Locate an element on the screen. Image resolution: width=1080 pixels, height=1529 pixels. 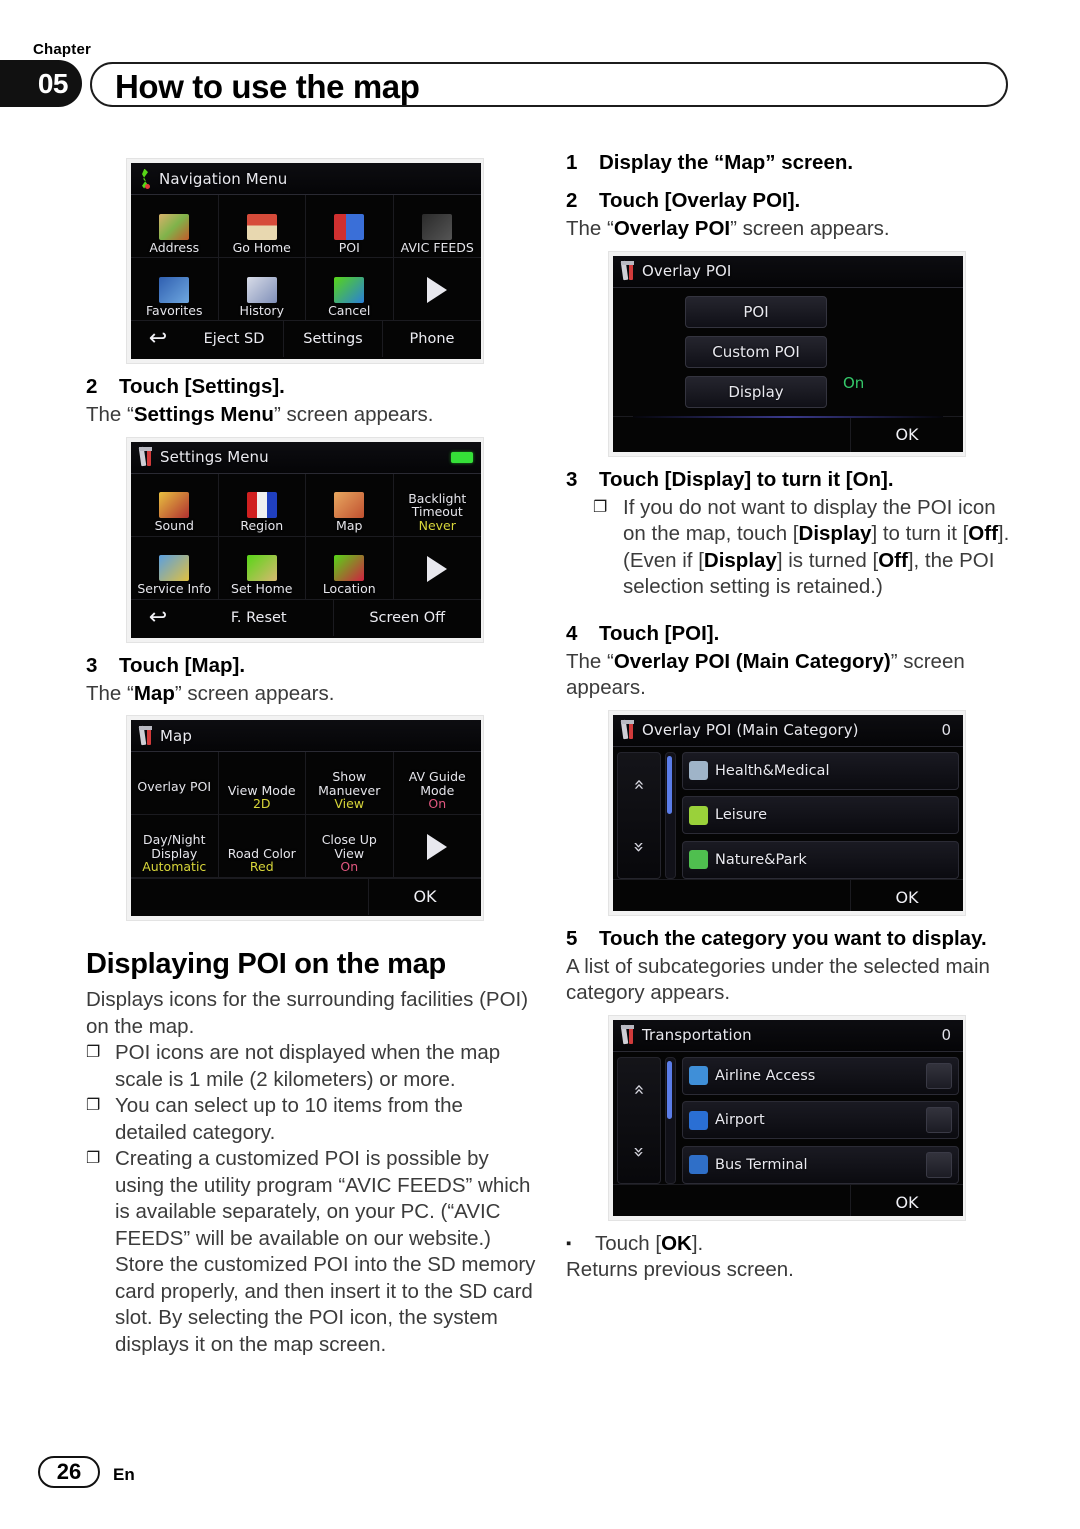
screen-titlebar: Navigation Menu is located at coordinates (306, 179).